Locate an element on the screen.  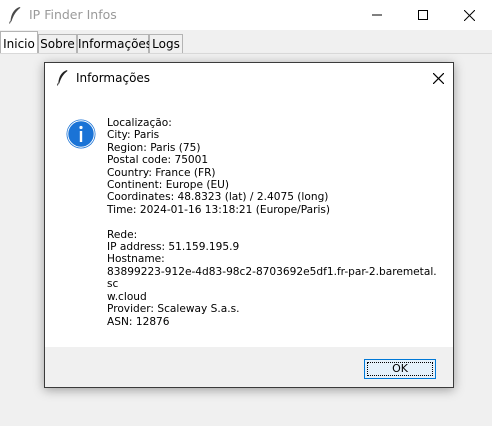
ok-button: OK is located at coordinates (400, 369).